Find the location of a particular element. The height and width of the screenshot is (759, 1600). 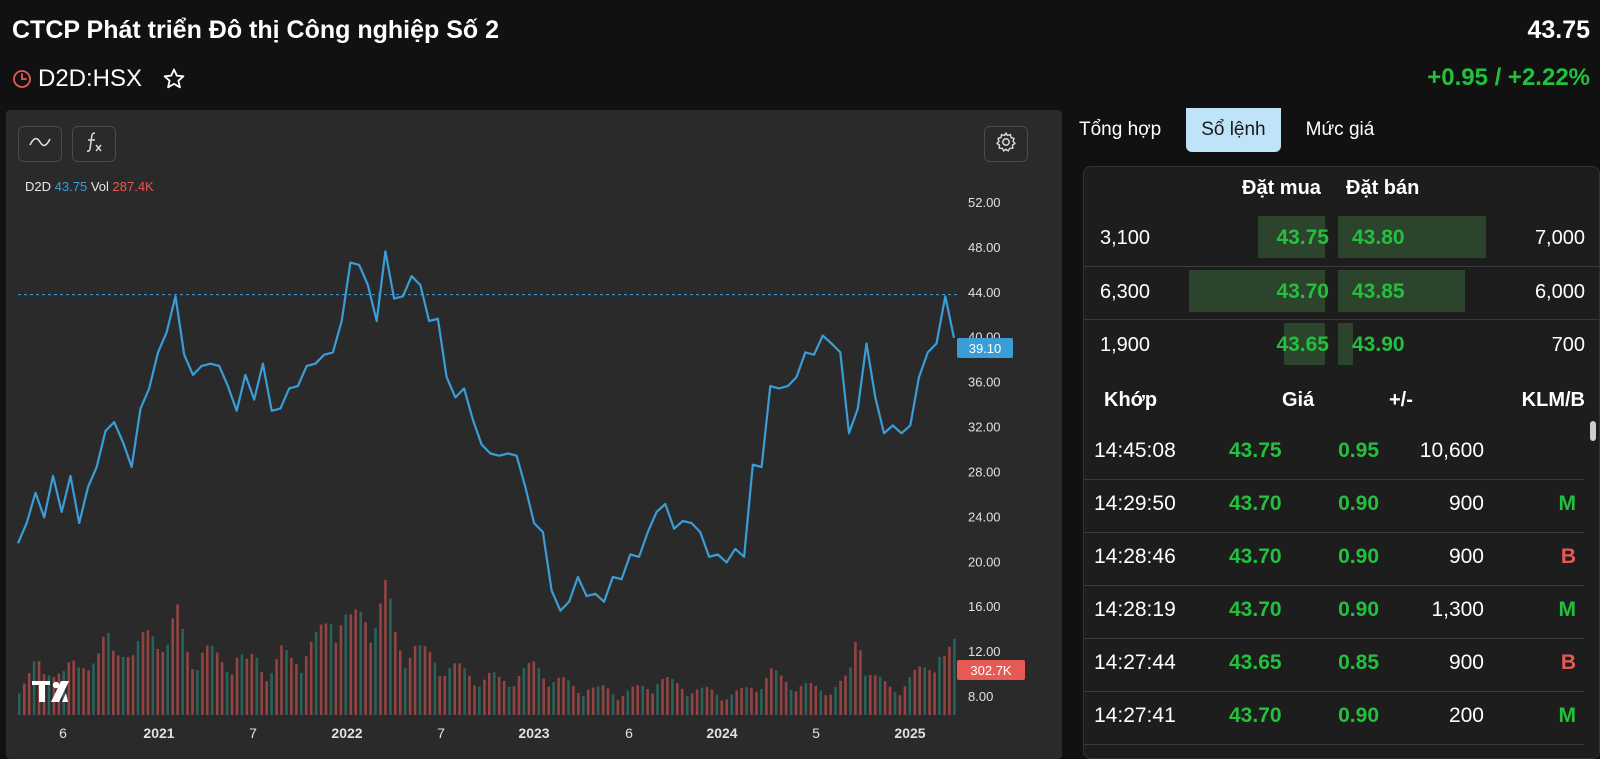

company-name: CTCP Phát triển Đô thị Công nghiệp Số 2 is located at coordinates (256, 30).